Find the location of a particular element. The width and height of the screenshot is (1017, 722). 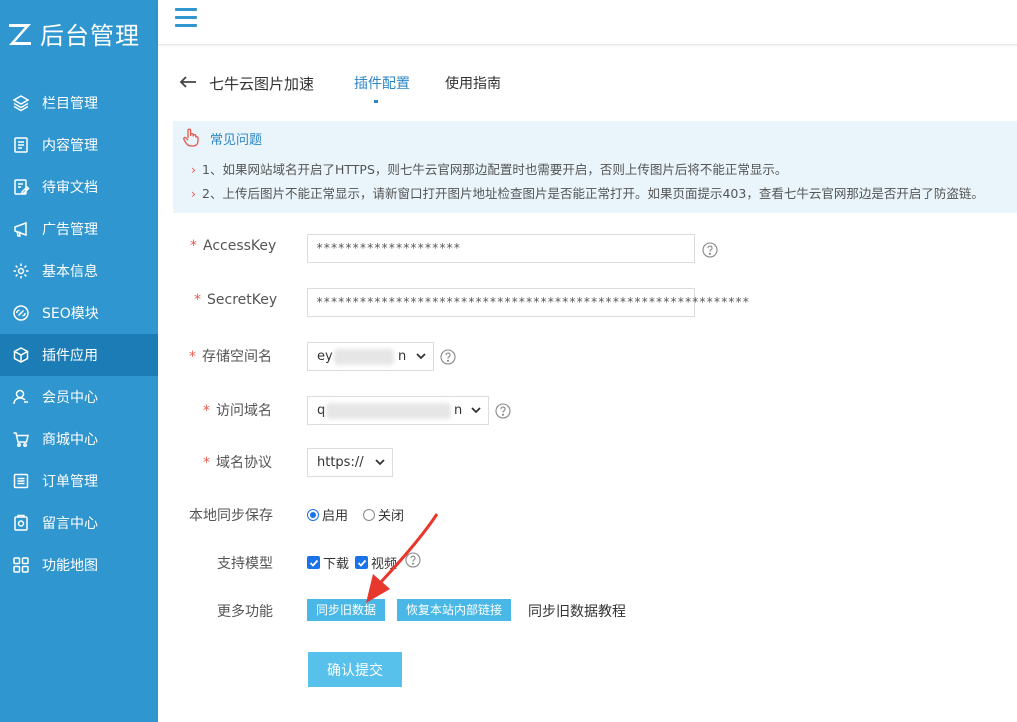

top-bar is located at coordinates (587, 22).